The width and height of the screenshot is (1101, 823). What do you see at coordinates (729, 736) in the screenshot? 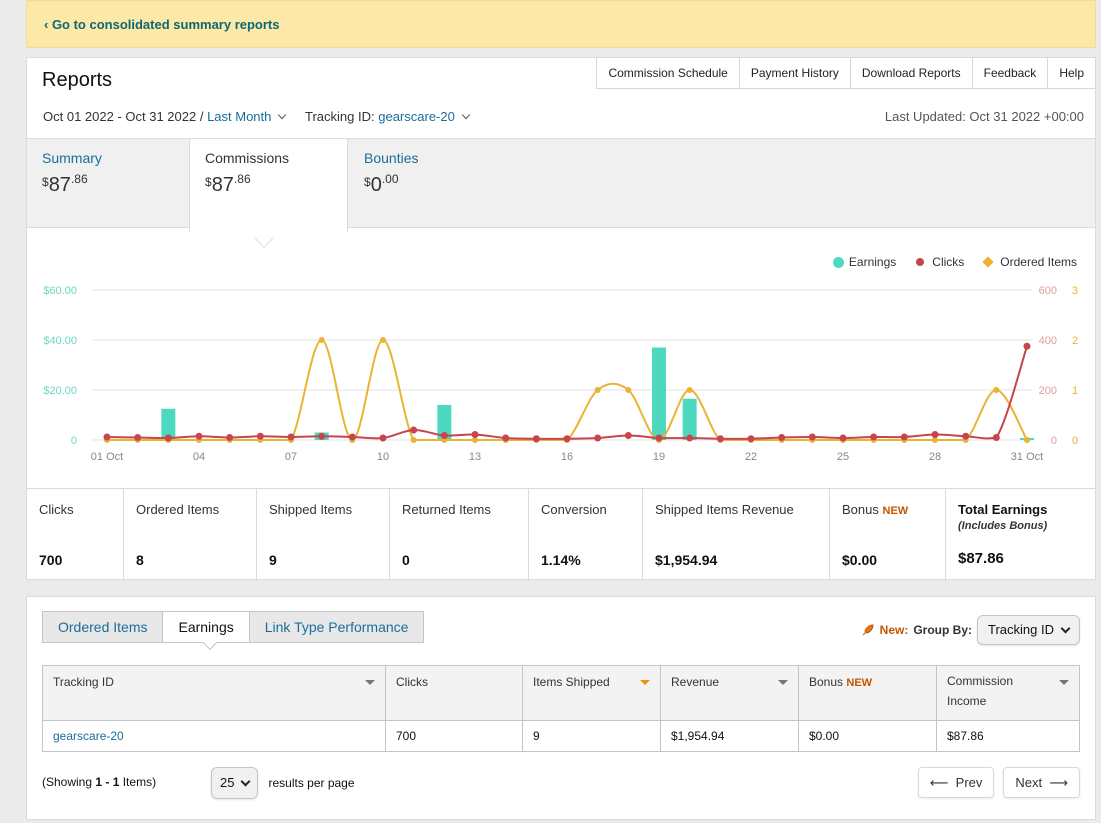
I see `cell-revenue: $1,954.94` at bounding box center [729, 736].